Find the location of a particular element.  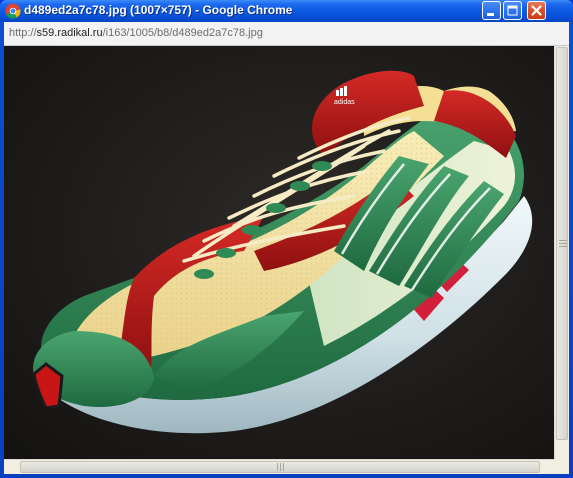

close-icon is located at coordinates (536, 10).